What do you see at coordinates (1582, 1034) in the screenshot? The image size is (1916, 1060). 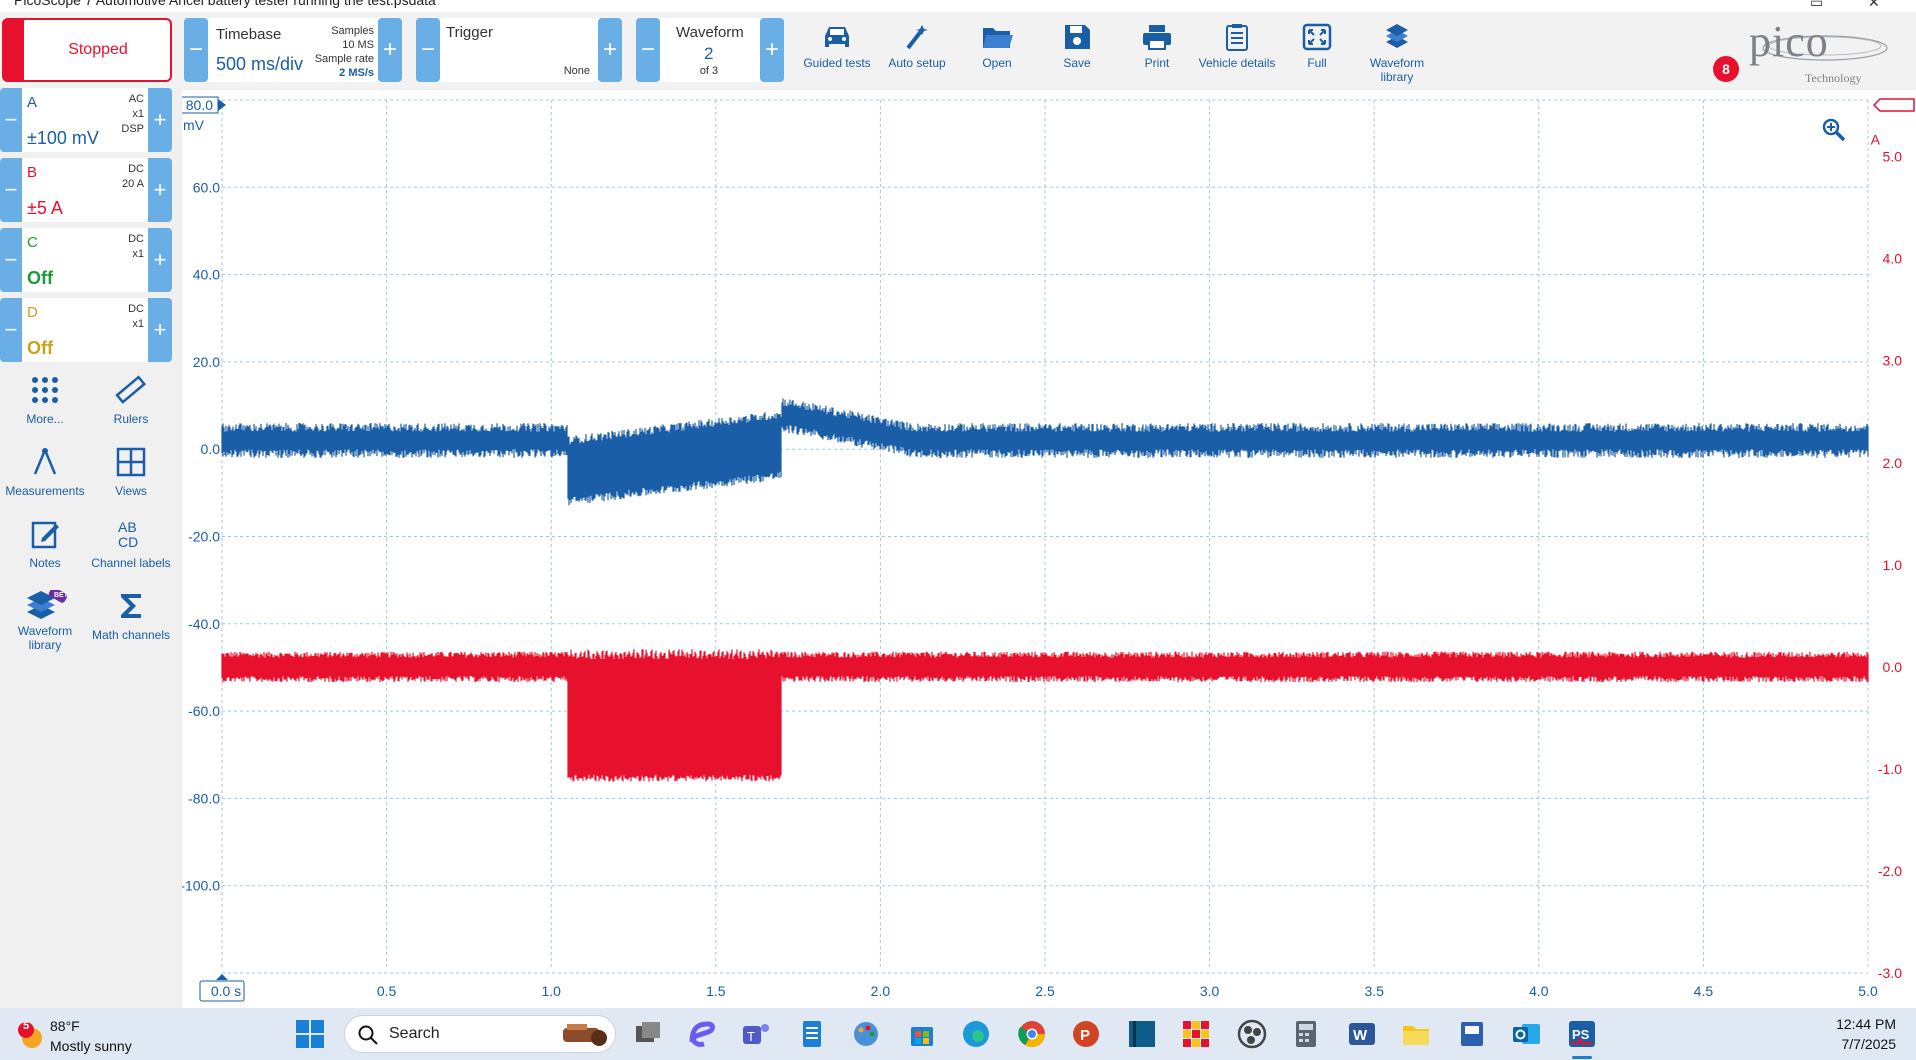 I see `picoscope-icon: PS` at bounding box center [1582, 1034].